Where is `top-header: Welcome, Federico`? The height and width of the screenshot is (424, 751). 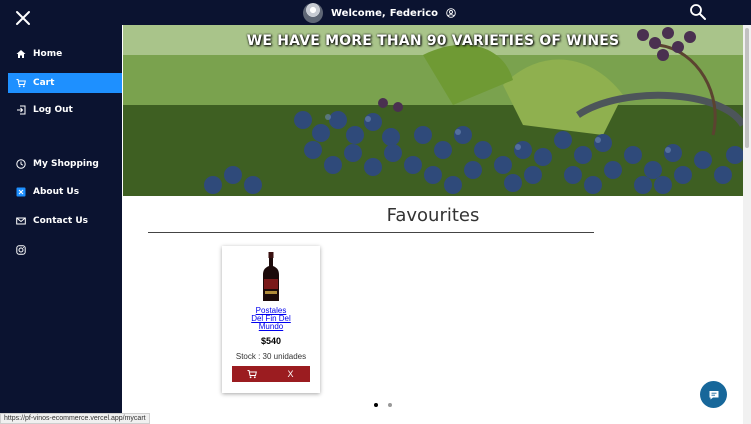 top-header: Welcome, Federico is located at coordinates (375, 12).